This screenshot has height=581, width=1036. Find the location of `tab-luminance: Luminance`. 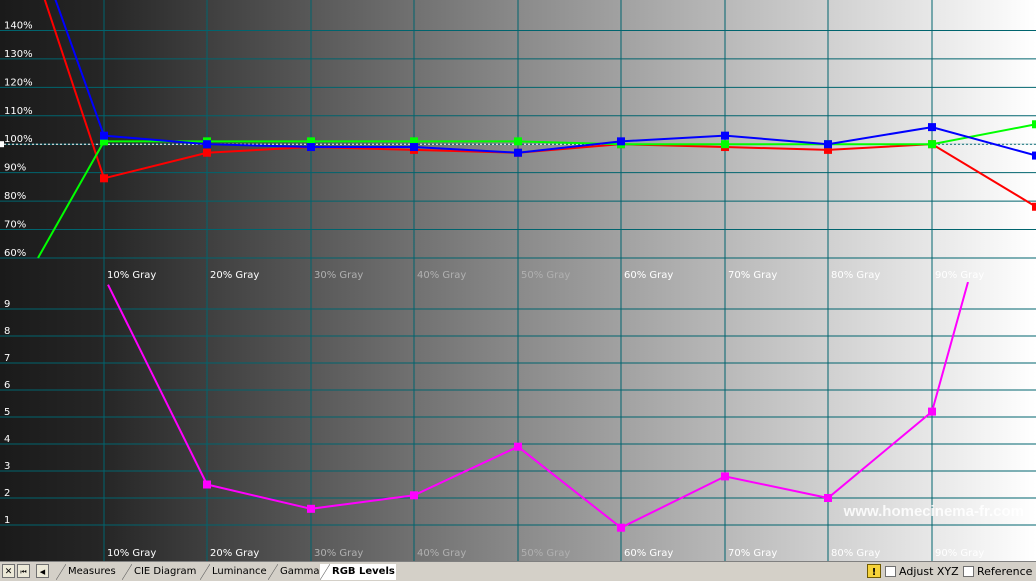

tab-luminance: Luminance is located at coordinates (234, 572).